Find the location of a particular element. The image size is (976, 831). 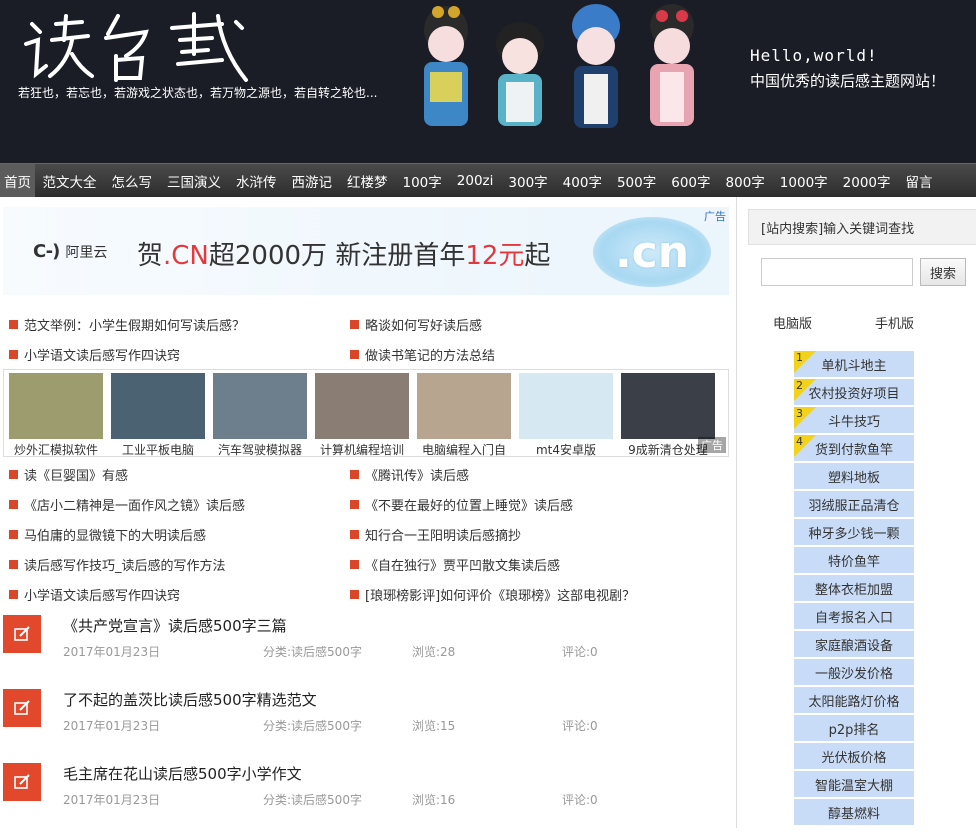

thumbnail-image is located at coordinates (566, 406).